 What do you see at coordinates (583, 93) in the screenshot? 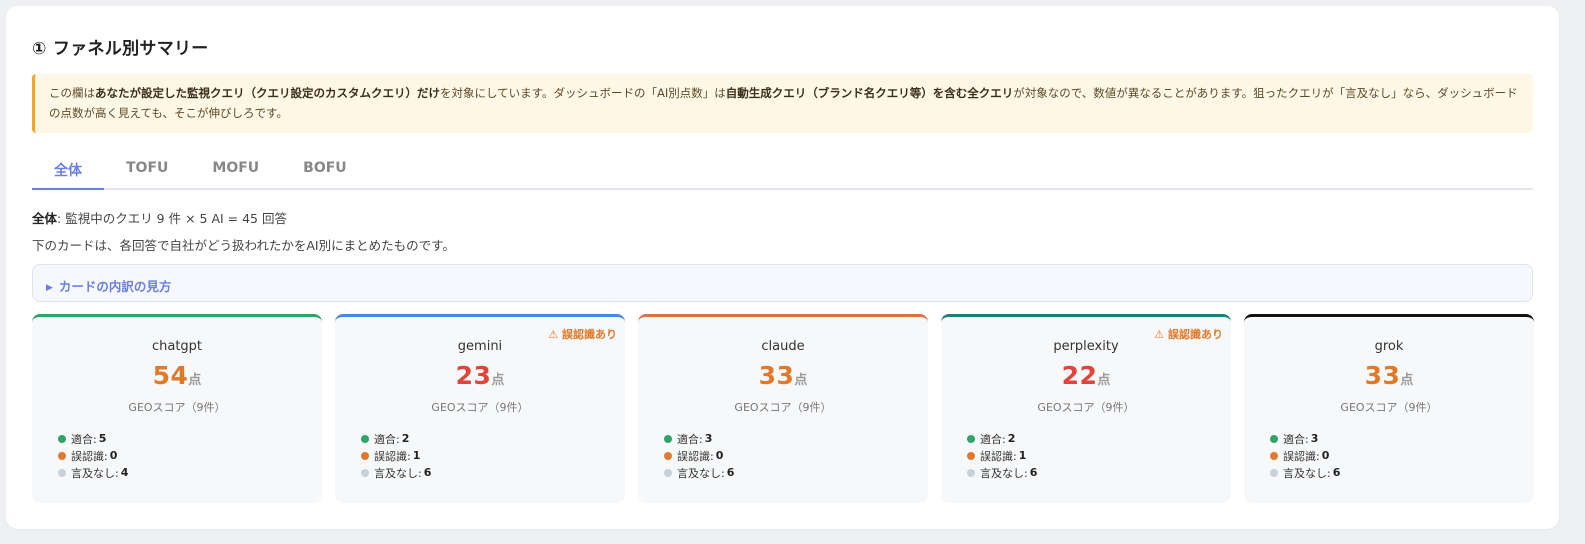
I see `notice-text-2: を対象にしています。ダッシュボードの「AI別点数」は` at bounding box center [583, 93].